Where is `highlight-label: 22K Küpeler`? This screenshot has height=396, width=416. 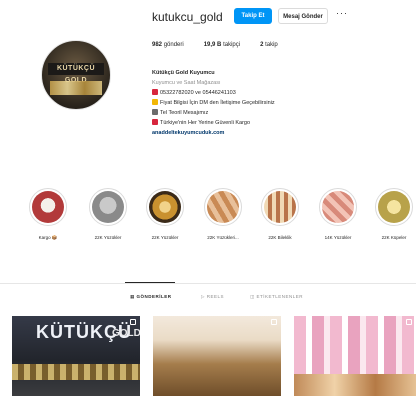 highlight-label: 22K Küpeler is located at coordinates (394, 237).